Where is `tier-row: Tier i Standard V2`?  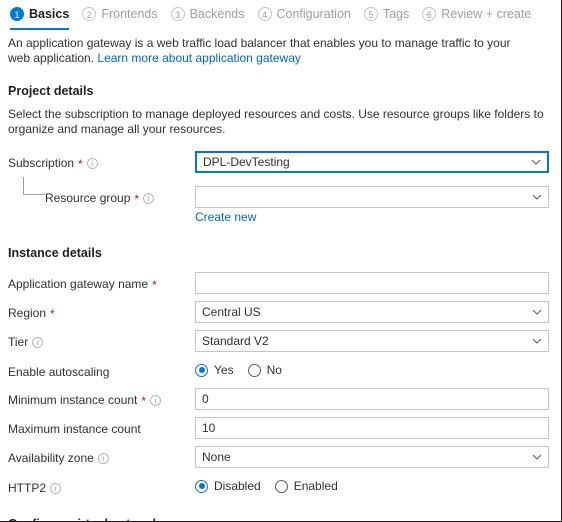
tier-row: Tier i Standard V2 is located at coordinates (280, 341).